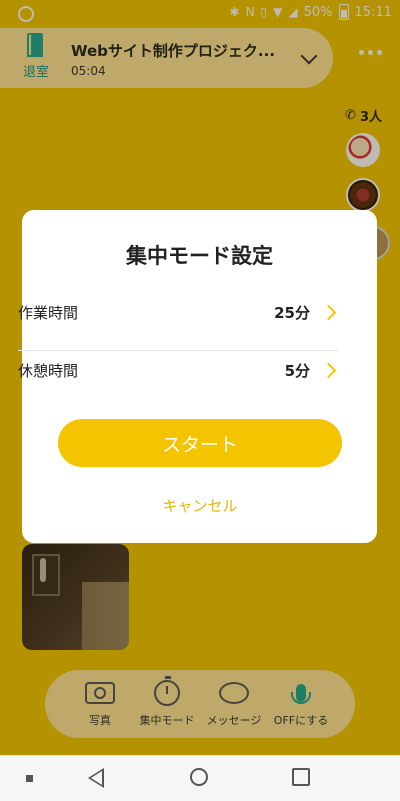  What do you see at coordinates (178, 370) in the screenshot?
I see `break-time-row: 休憩時間 5分` at bounding box center [178, 370].